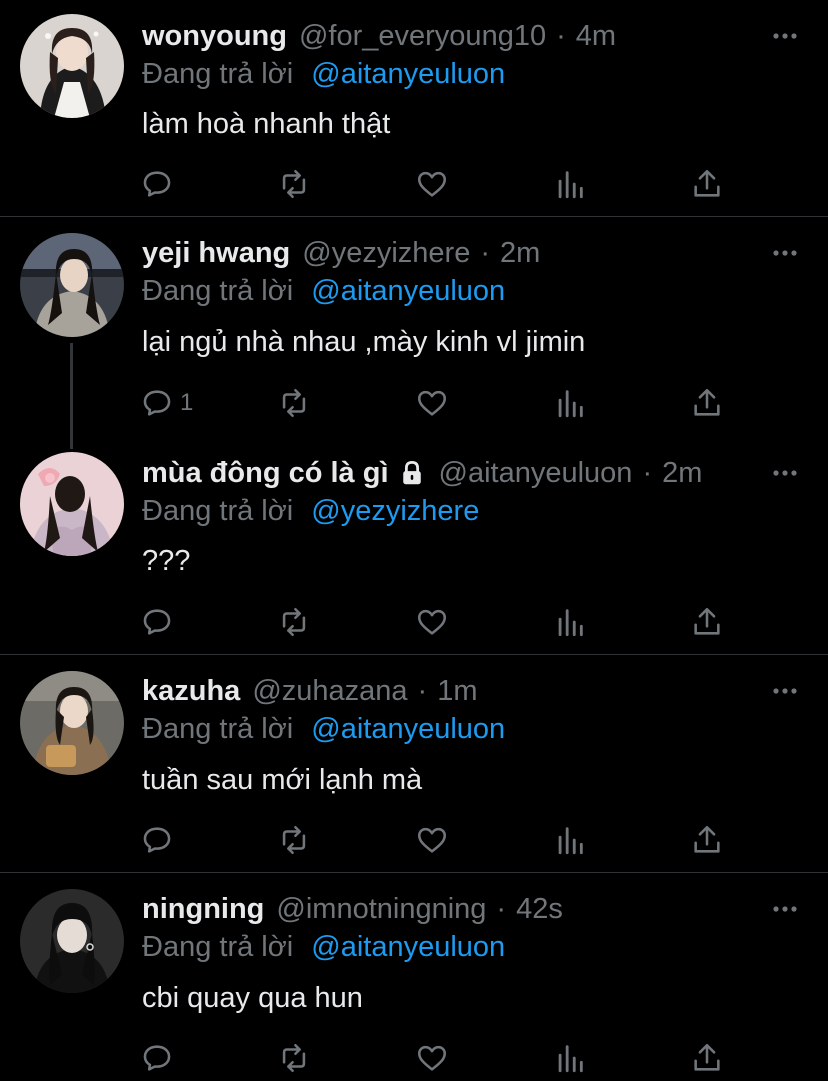 Image resolution: width=828 pixels, height=1081 pixels. I want to click on username: @zuhazana, so click(329, 691).